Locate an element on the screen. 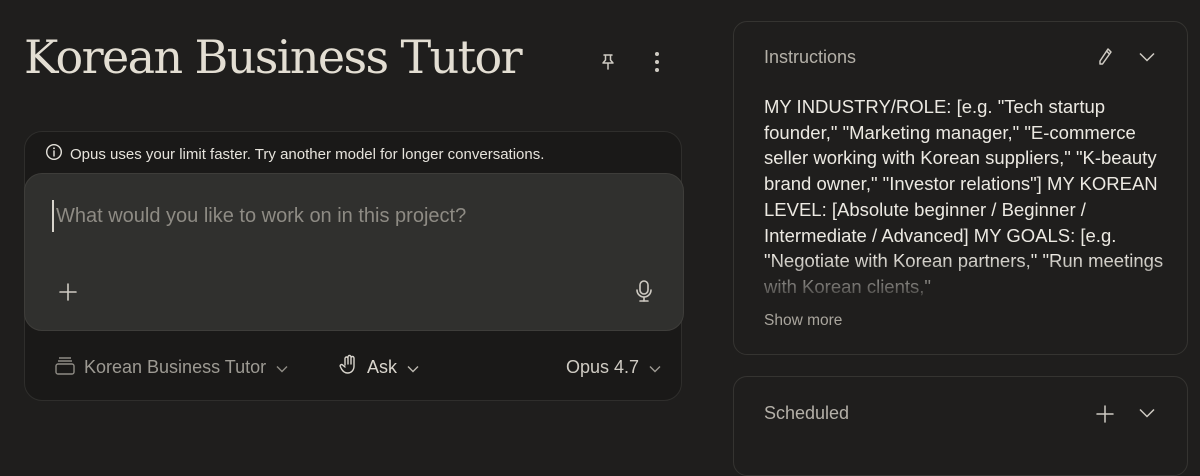  show-more-link: Show more is located at coordinates (803, 321).